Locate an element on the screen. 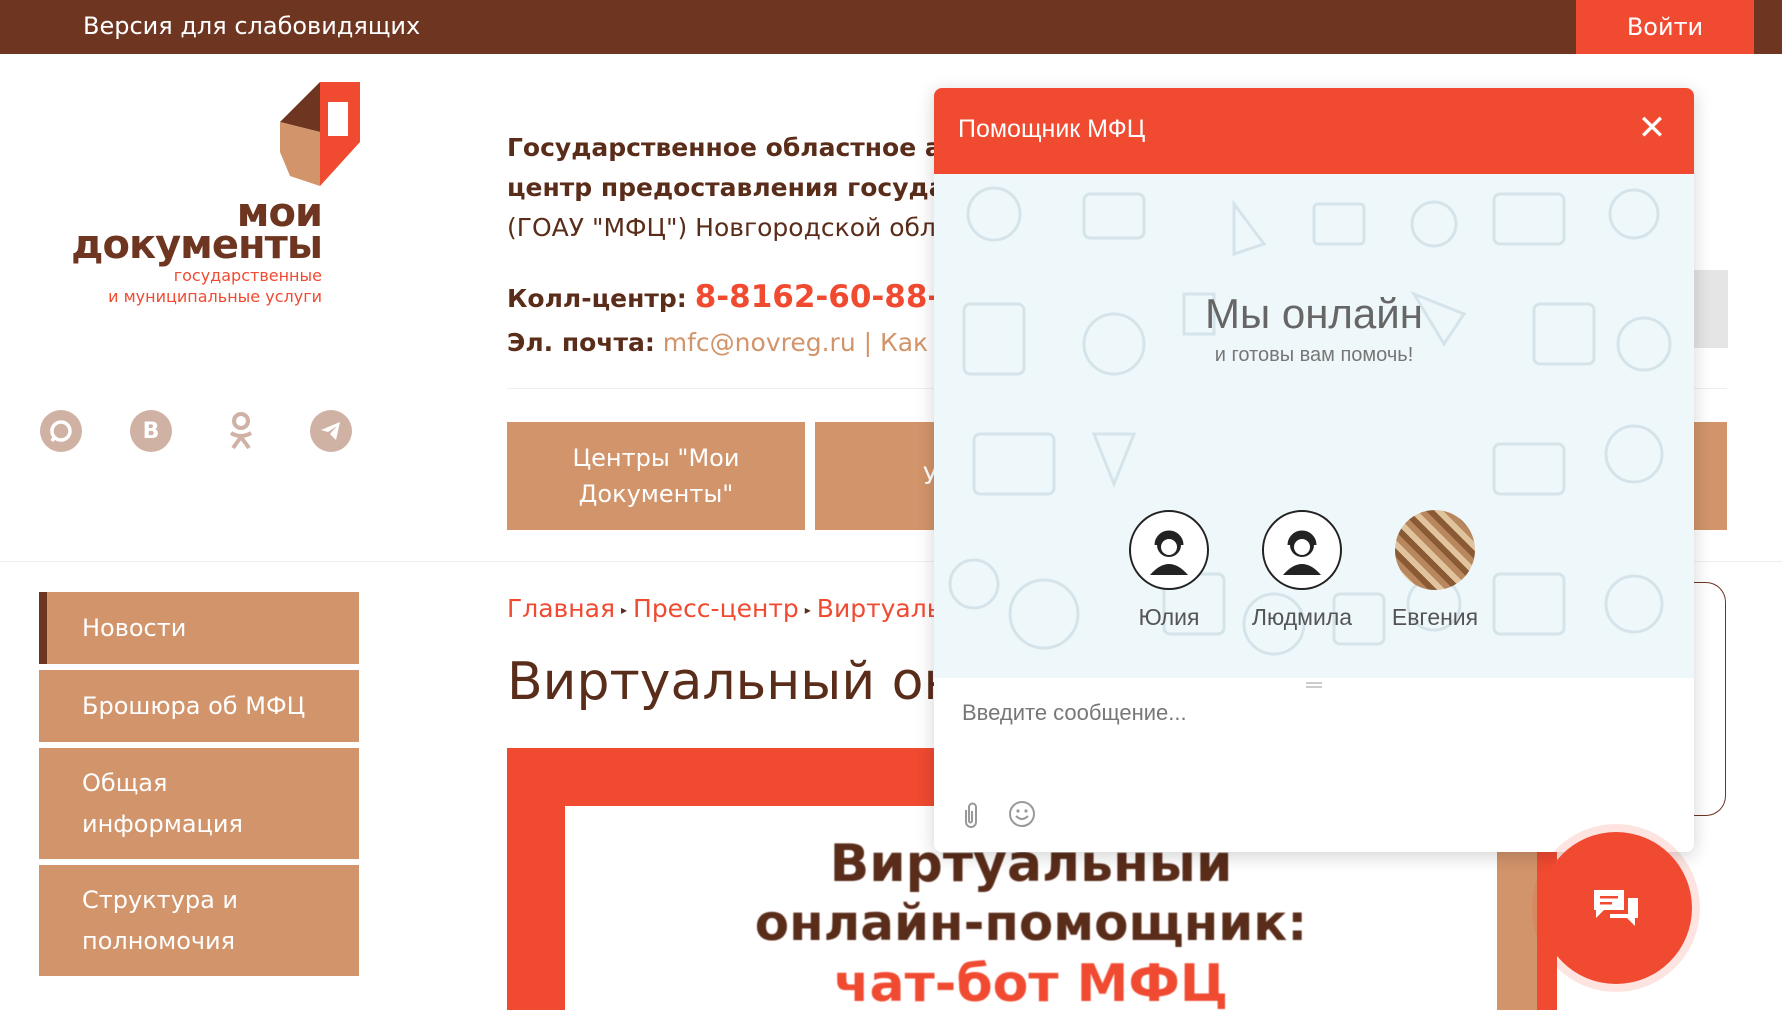 Image resolution: width=1782 pixels, height=1010 pixels. chat-toggle-button is located at coordinates (1616, 908).